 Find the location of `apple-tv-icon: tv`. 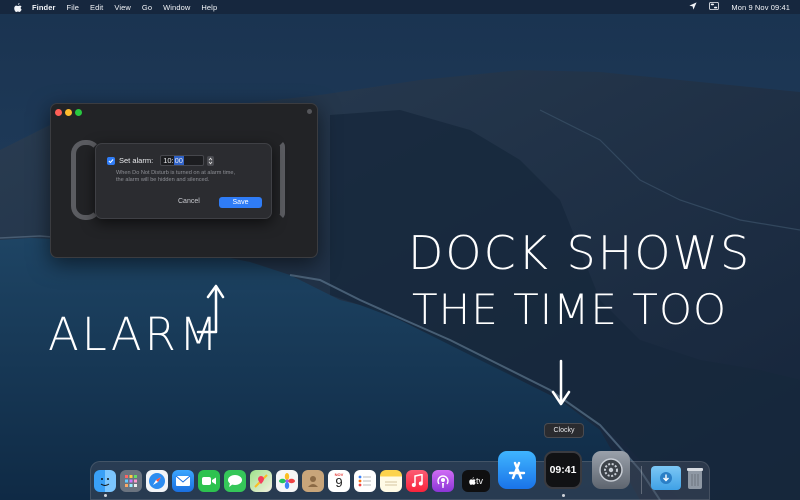

apple-tv-icon: tv is located at coordinates (476, 481).